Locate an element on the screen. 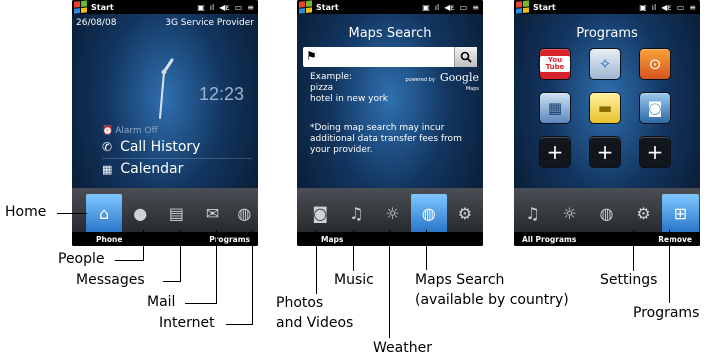 This screenshot has height=358, width=708. powered-by-text: powered by is located at coordinates (420, 80).